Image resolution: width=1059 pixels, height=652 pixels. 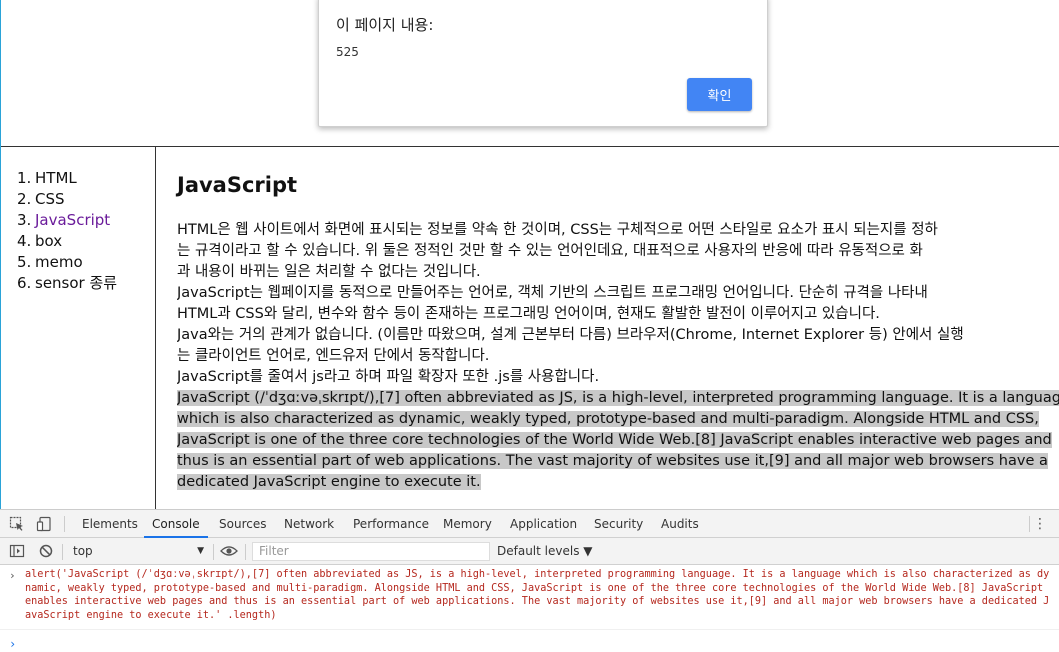 I want to click on tab-security: Security, so click(x=618, y=524).